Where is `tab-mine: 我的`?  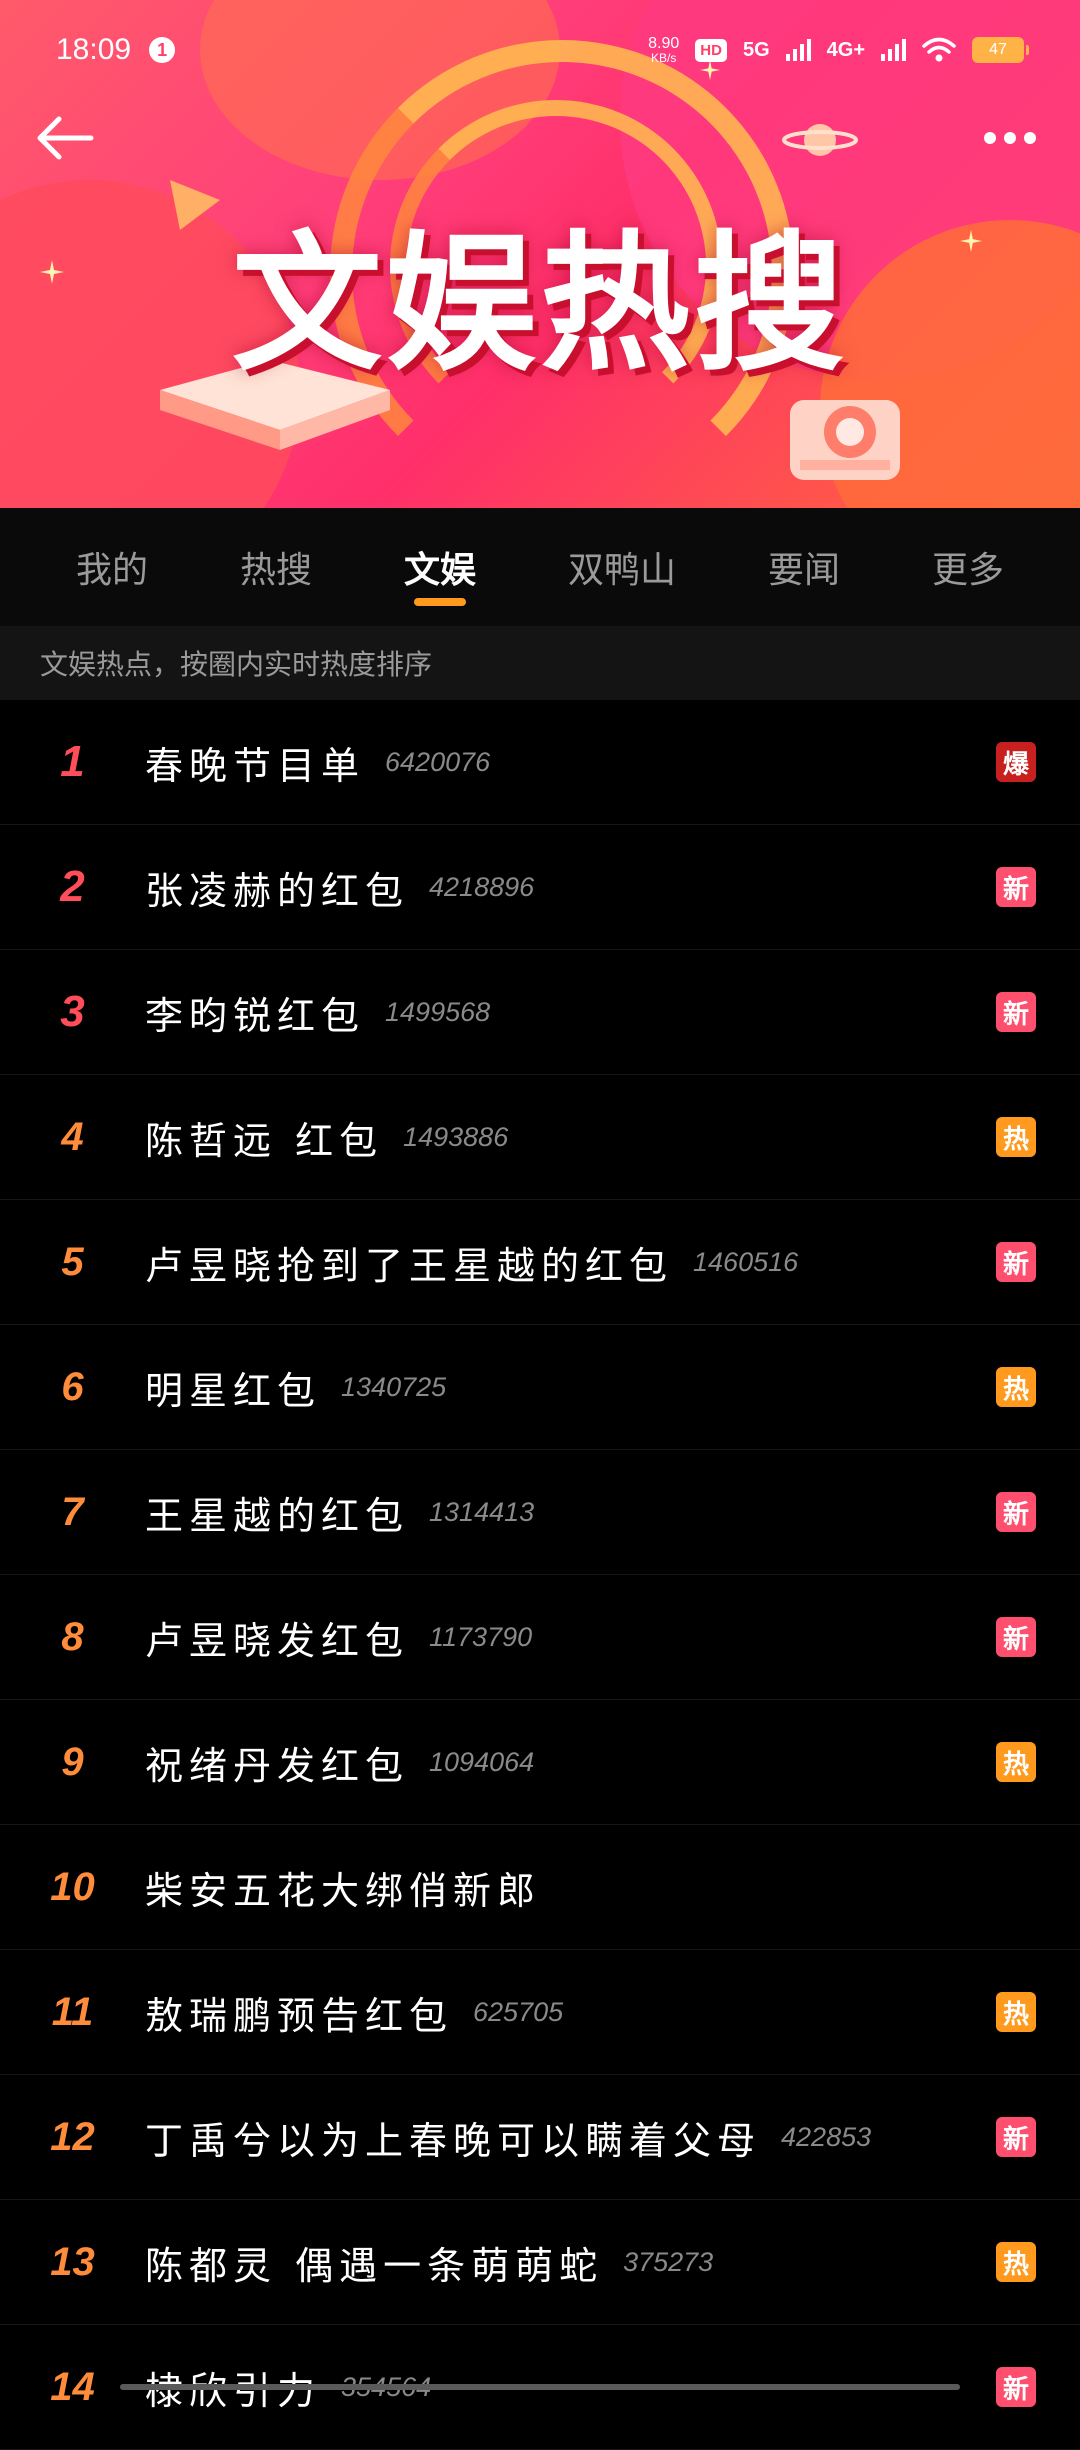
tab-mine: 我的 is located at coordinates (112, 567).